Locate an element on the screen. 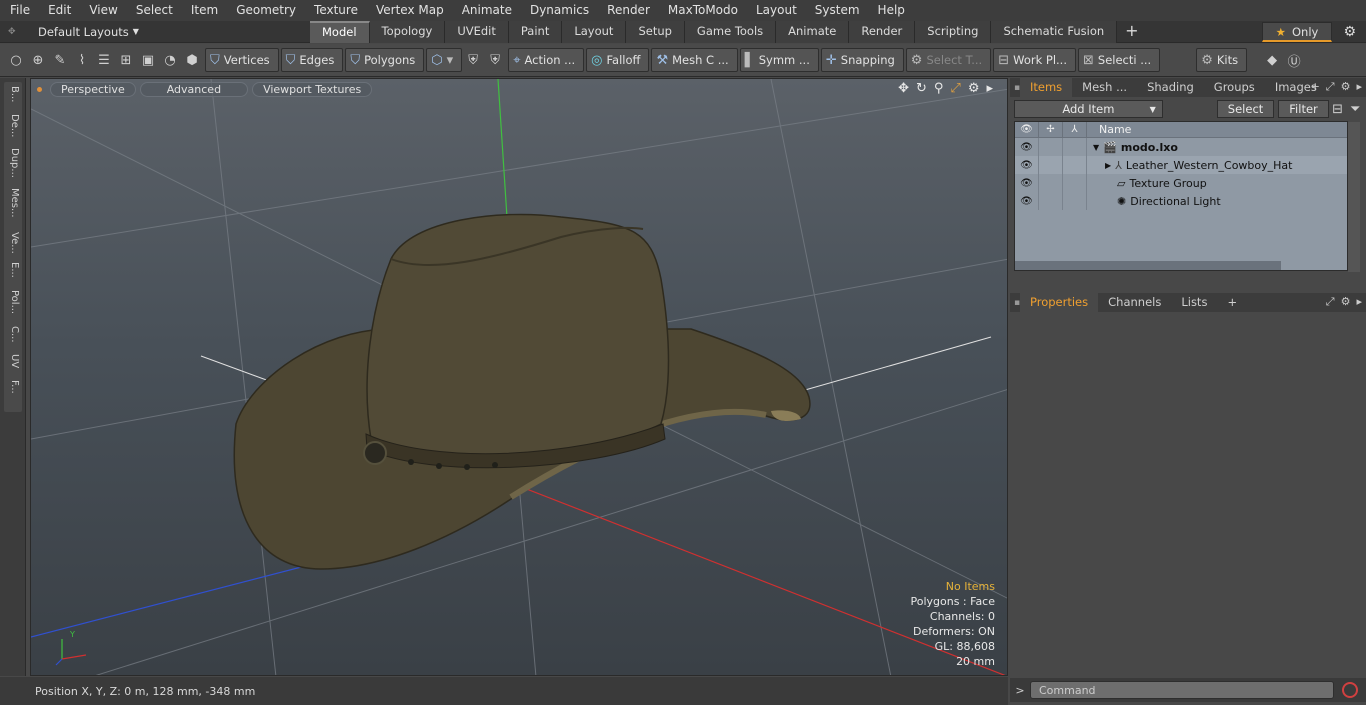 The height and width of the screenshot is (705, 1366). tab-schematic-fusion: Schematic Fusion is located at coordinates (1054, 31).